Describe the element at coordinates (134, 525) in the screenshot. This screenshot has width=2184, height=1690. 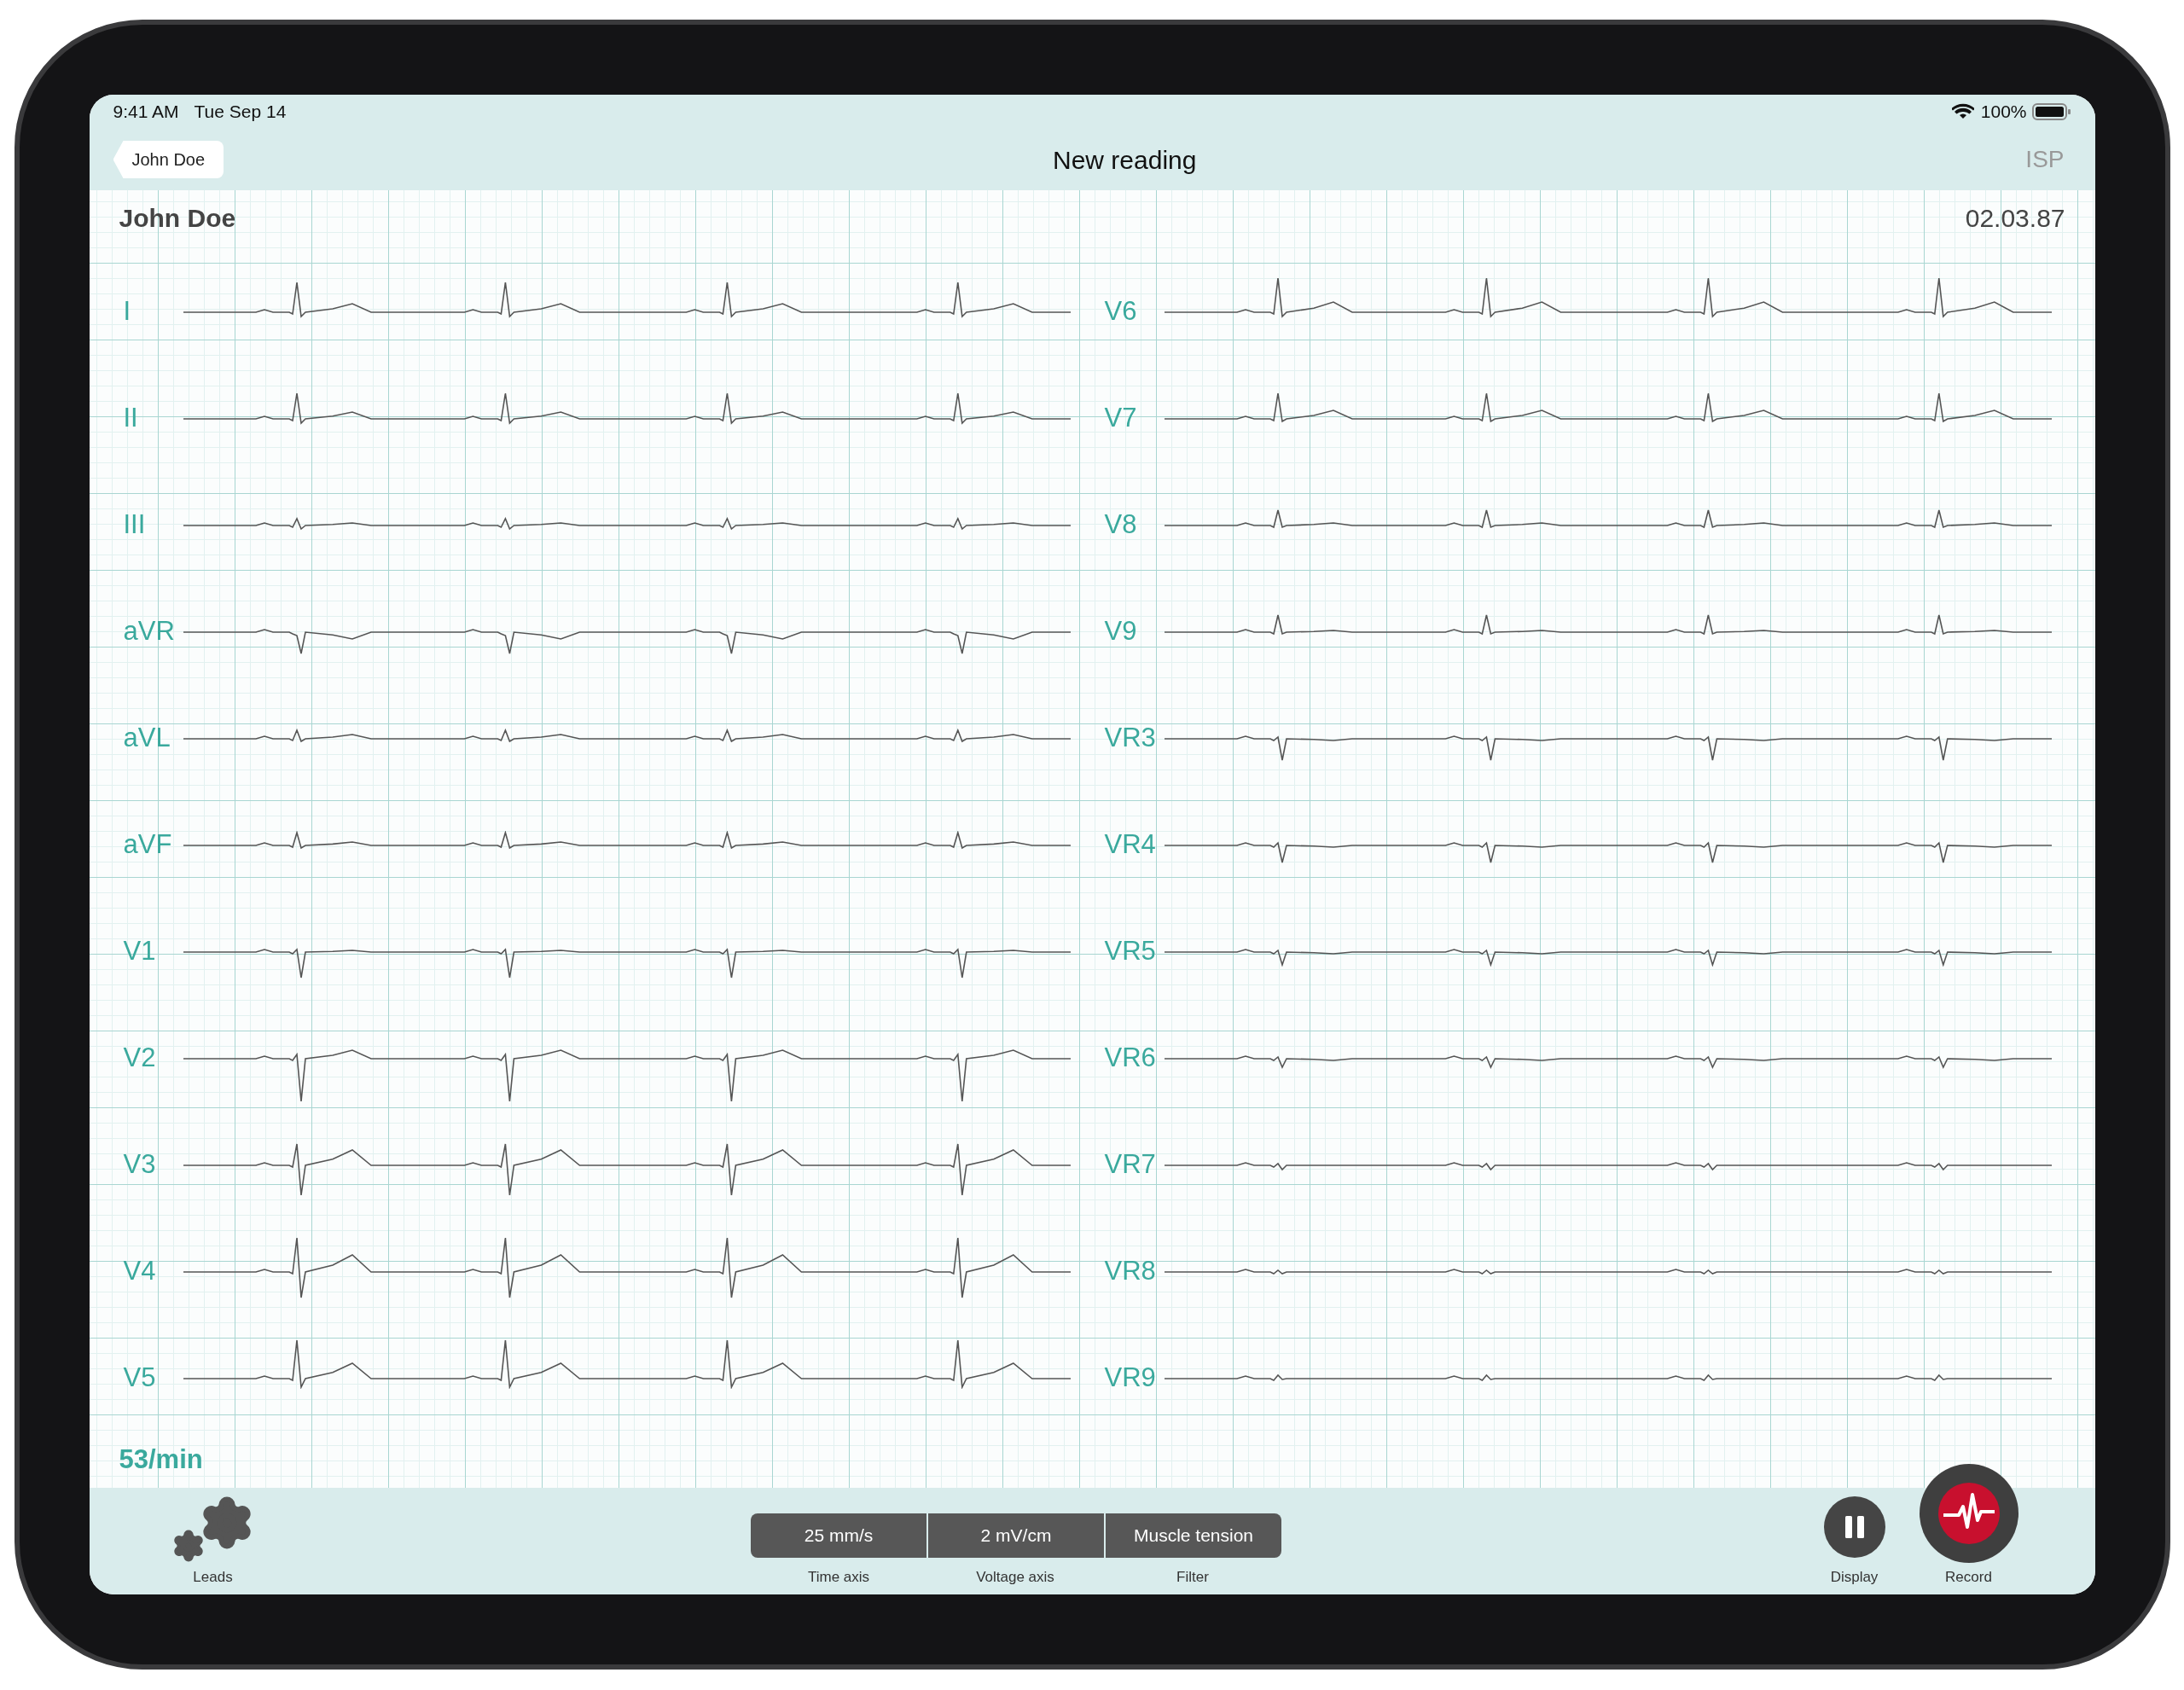
I see `lead-label: III` at that location.